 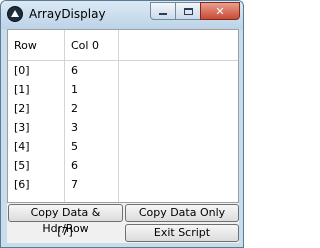 What do you see at coordinates (163, 11) in the screenshot?
I see `minimize-button` at bounding box center [163, 11].